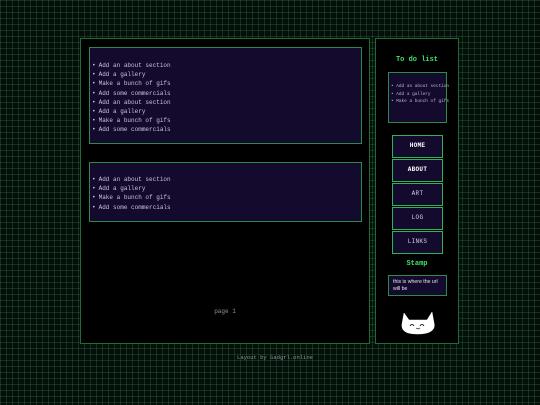 The width and height of the screenshot is (540, 405). What do you see at coordinates (417, 218) in the screenshot?
I see `nav-log-button: LOG` at bounding box center [417, 218].